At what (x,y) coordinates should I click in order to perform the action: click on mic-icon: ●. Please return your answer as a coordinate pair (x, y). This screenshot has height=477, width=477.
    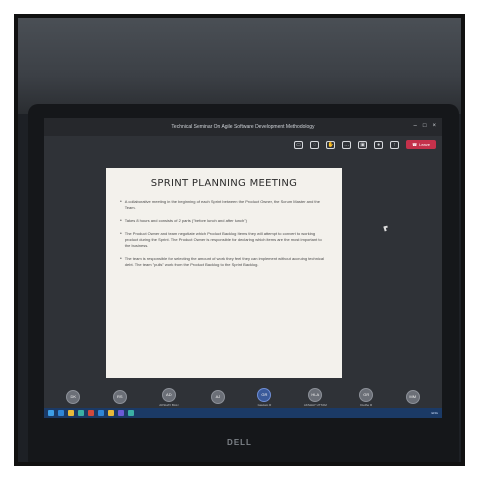
    Looking at the image, I should click on (379, 144).